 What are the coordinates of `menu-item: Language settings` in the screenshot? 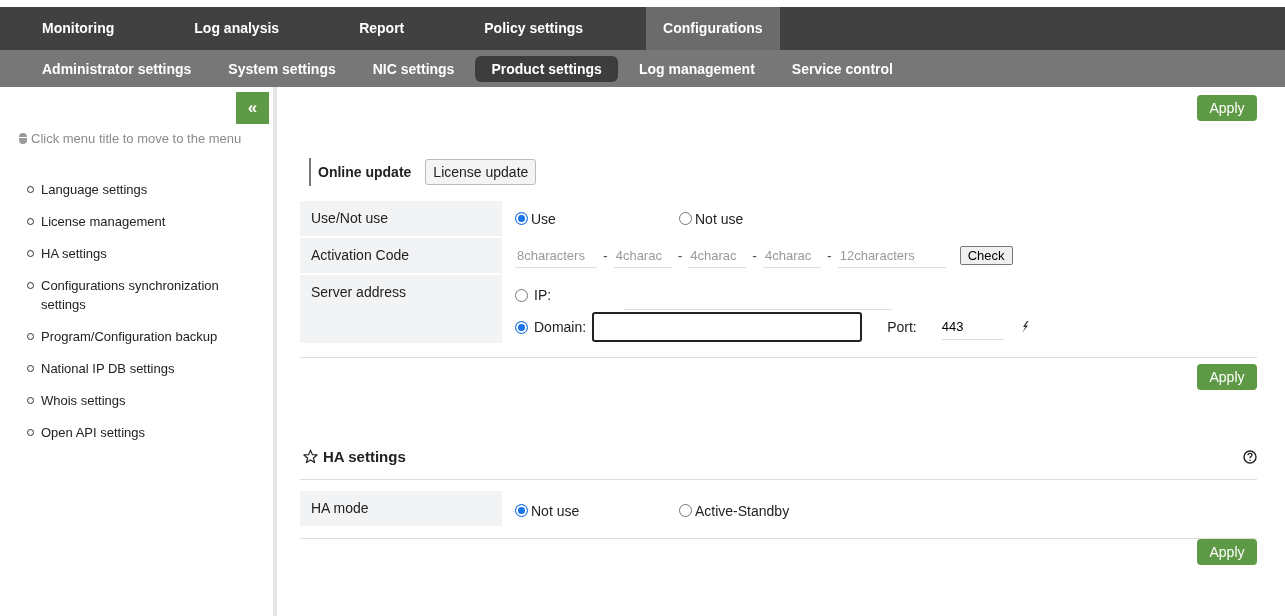 It's located at (94, 189).